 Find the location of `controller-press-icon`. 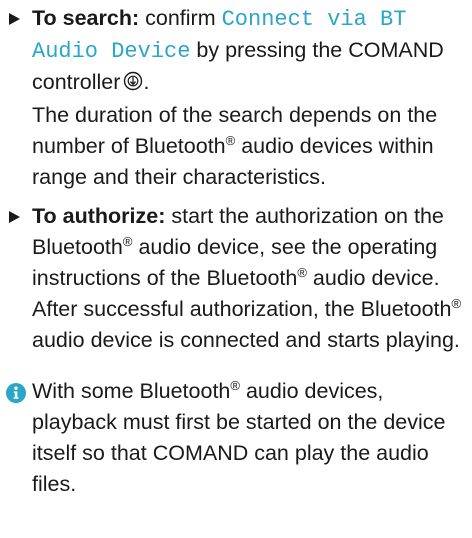

controller-press-icon is located at coordinates (133, 84).